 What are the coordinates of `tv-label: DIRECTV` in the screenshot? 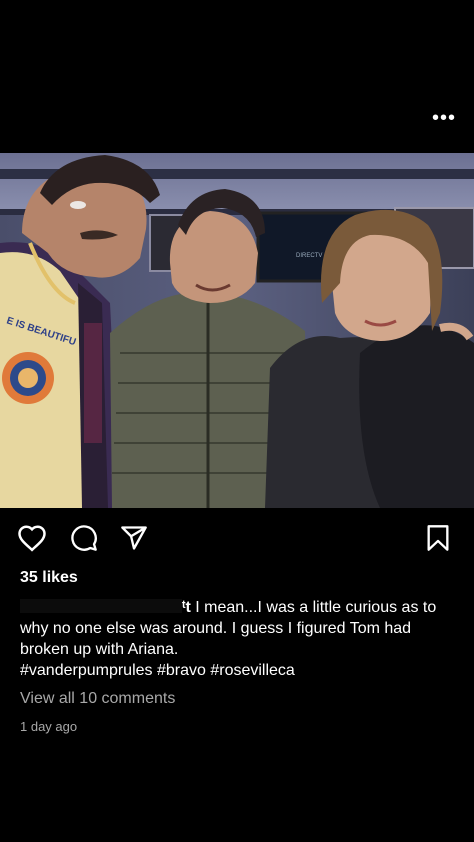 It's located at (309, 256).